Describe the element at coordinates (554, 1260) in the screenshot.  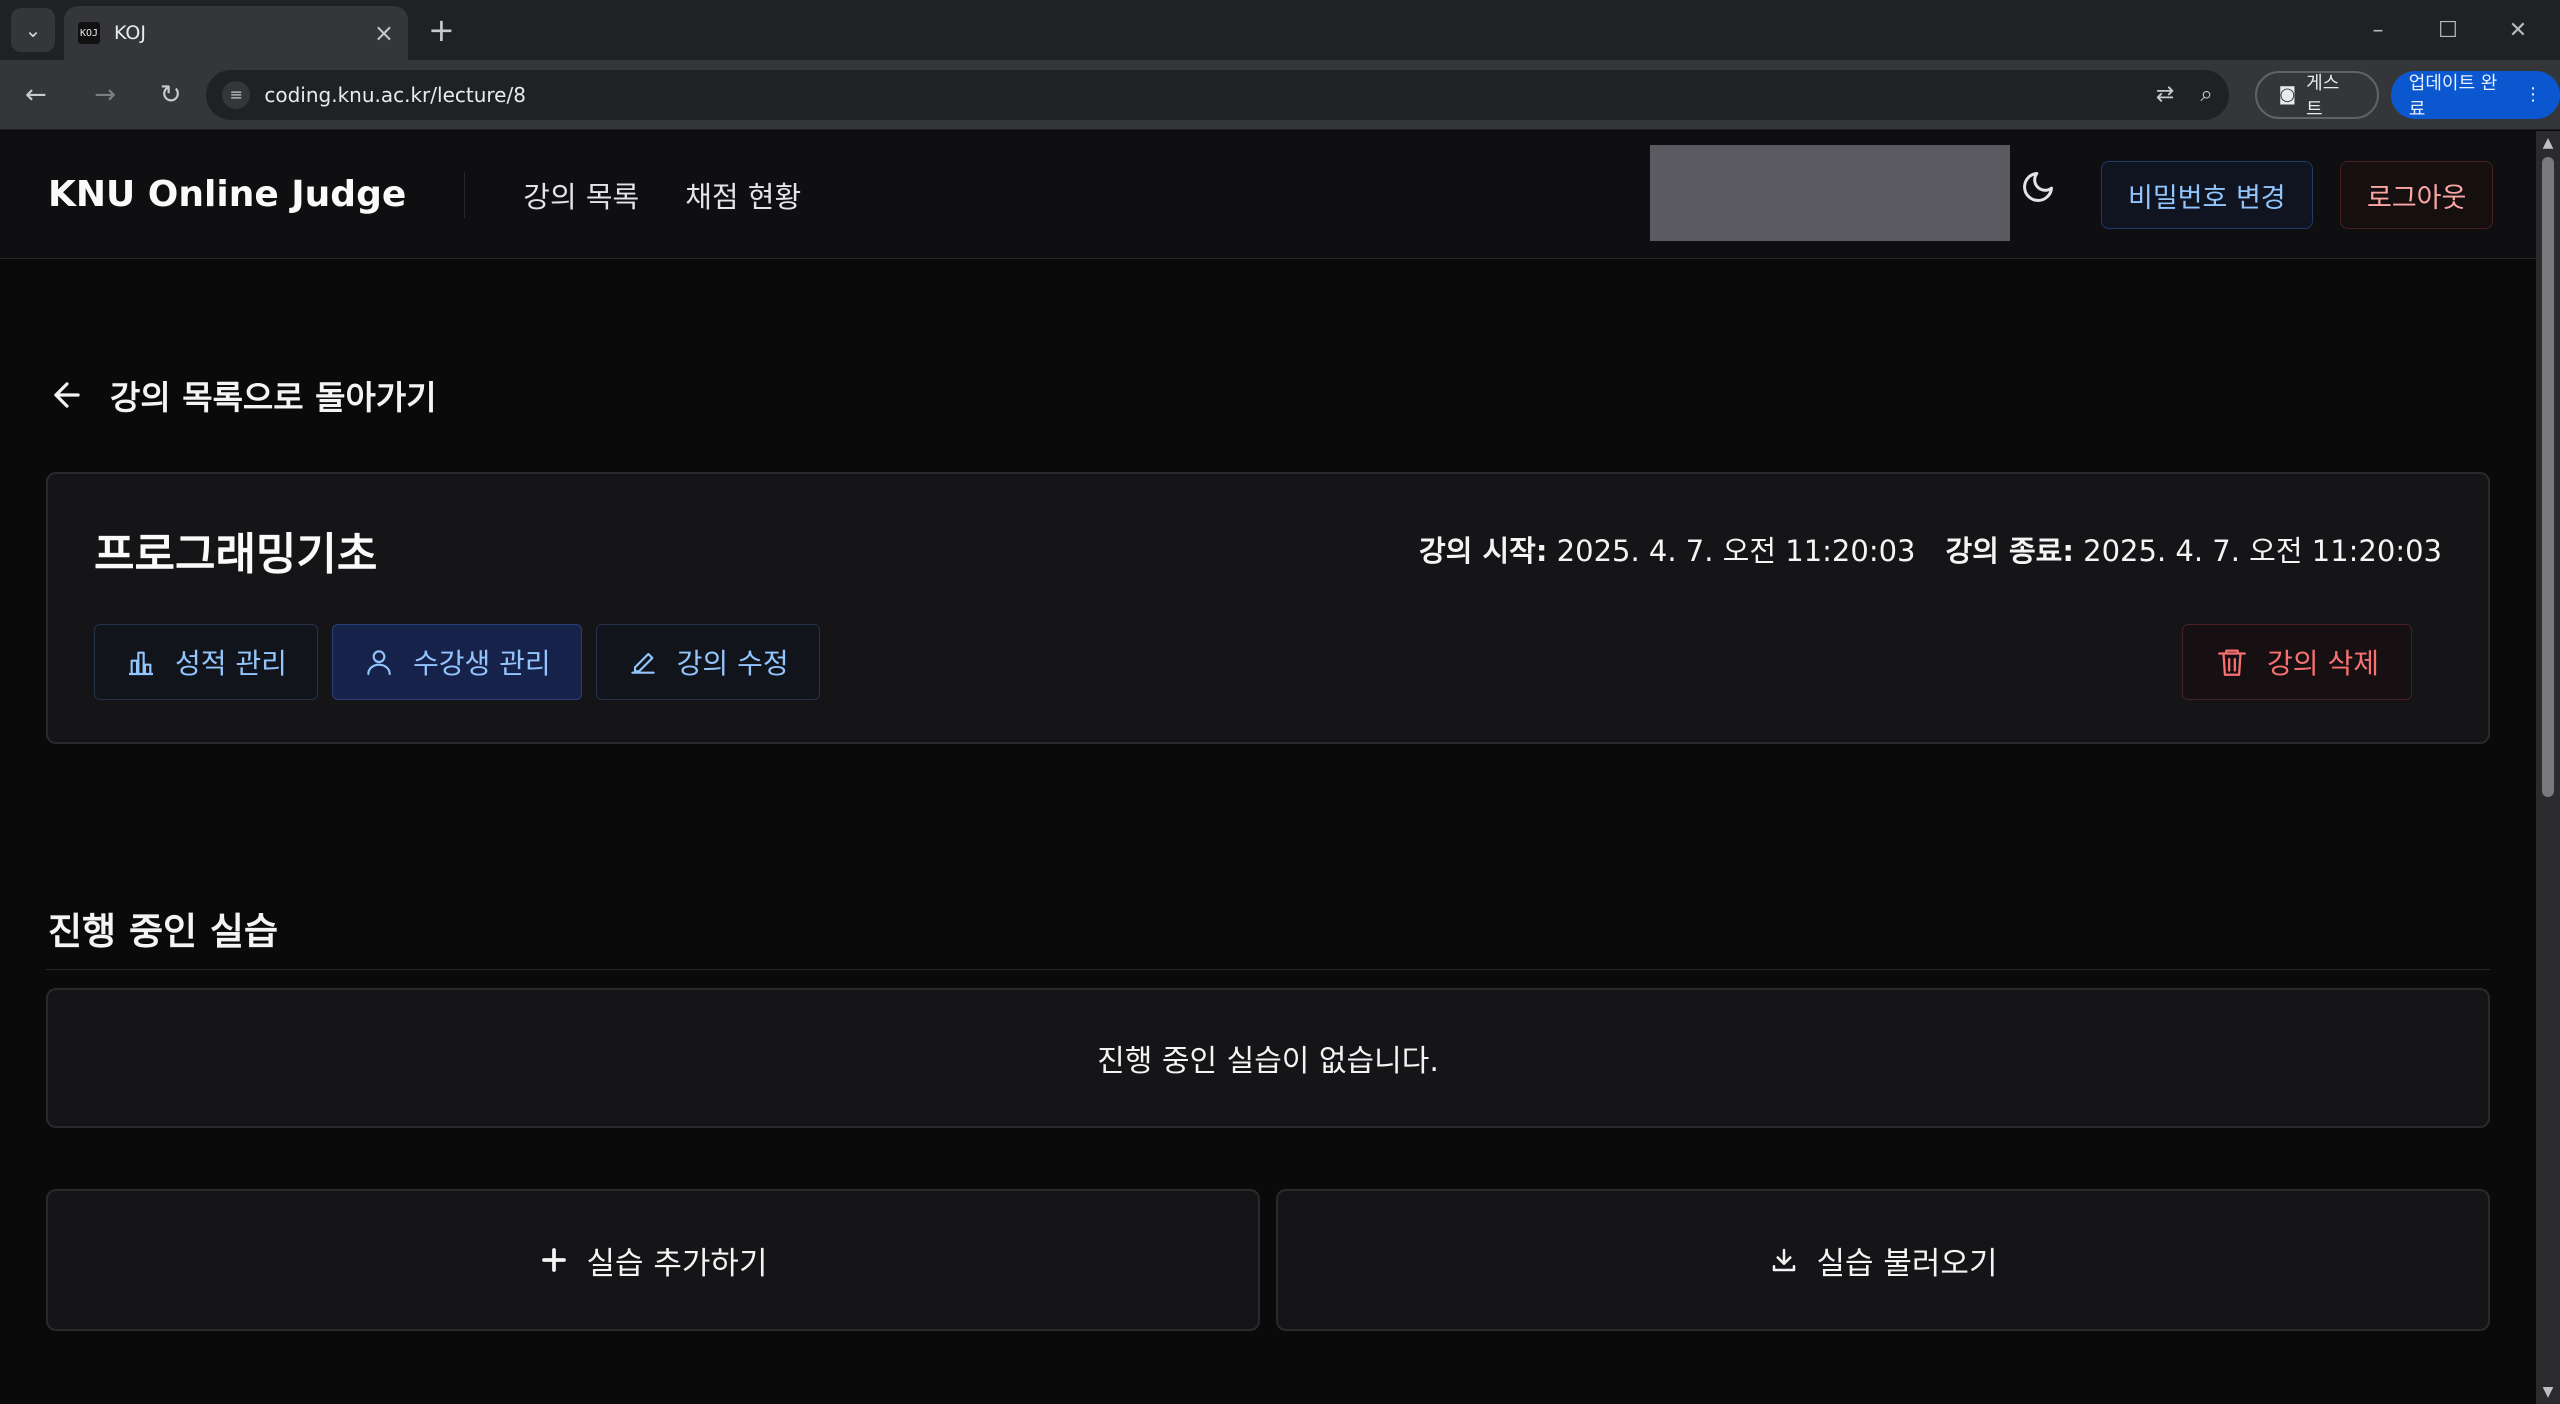
I see `plus-icon` at that location.